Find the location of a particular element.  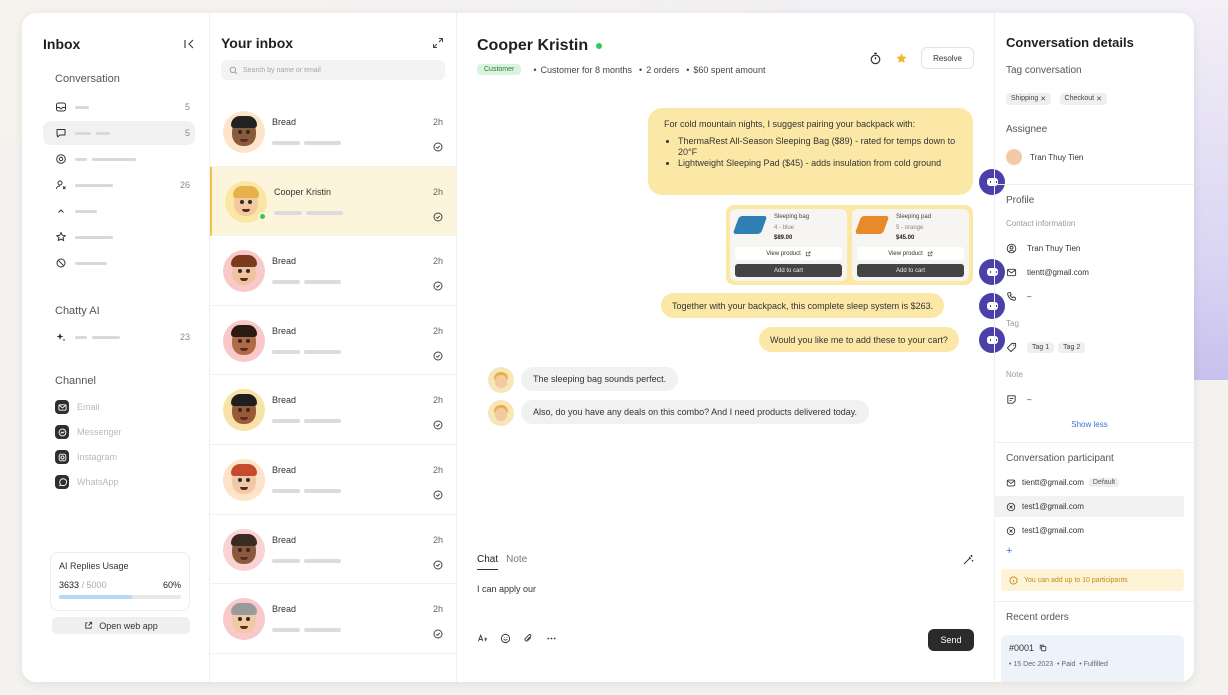

attachment-icon is located at coordinates (528, 638).